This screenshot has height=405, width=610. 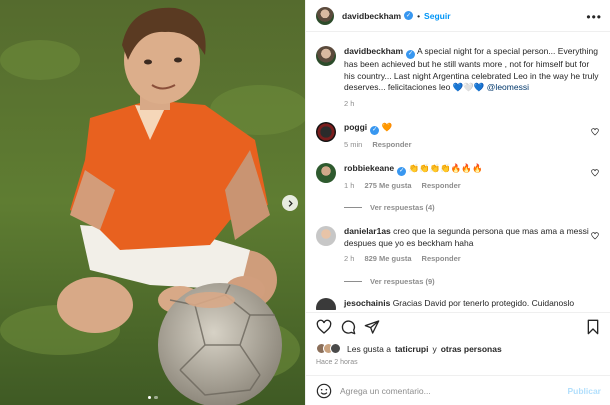 What do you see at coordinates (349, 103) in the screenshot?
I see `caption-time: 2 h` at bounding box center [349, 103].